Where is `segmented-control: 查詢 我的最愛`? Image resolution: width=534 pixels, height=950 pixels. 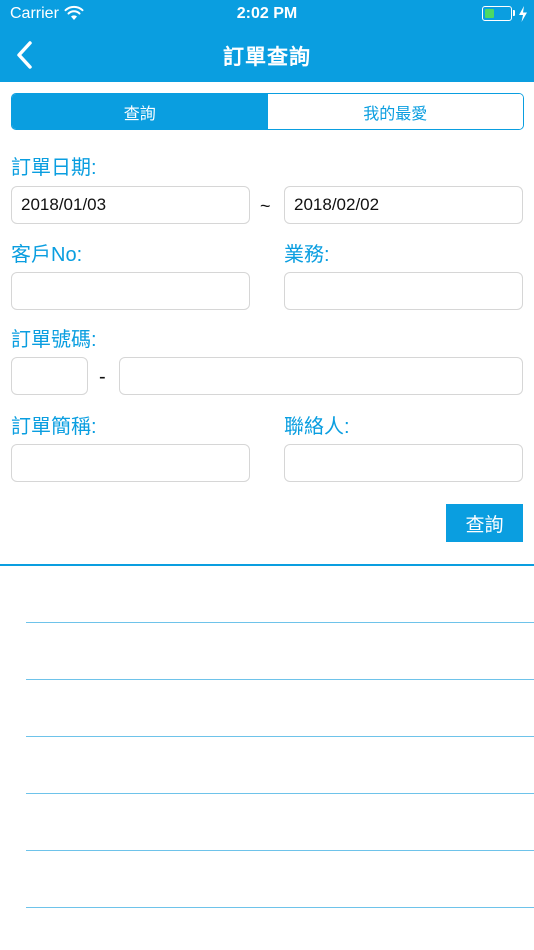
segmented-control: 查詢 我的最愛 is located at coordinates (267, 111).